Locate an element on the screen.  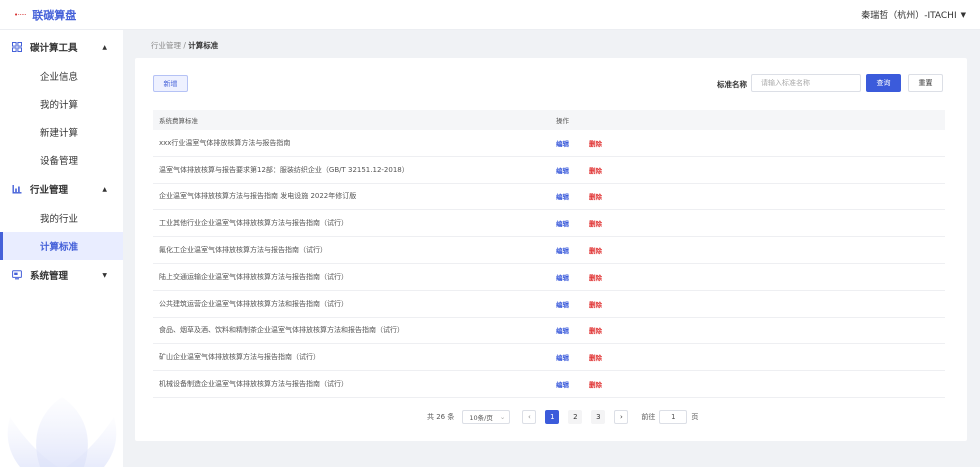
sidebar-item-label: 计算标准 is located at coordinates (59, 247).